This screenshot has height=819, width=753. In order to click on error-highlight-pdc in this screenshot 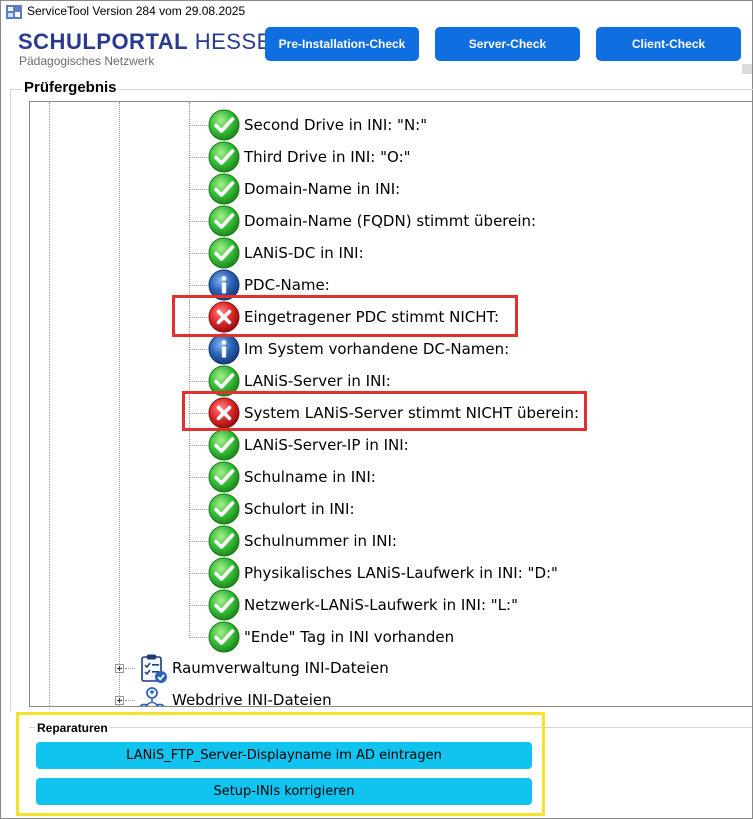, I will do `click(345, 316)`.